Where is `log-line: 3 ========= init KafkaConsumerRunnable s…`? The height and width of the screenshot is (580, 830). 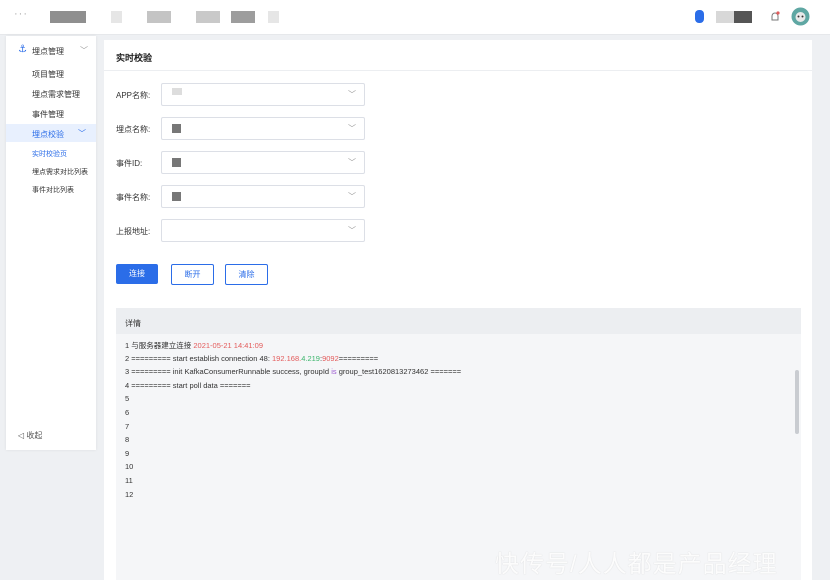 log-line: 3 ========= init KafkaConsumerRunnable s… is located at coordinates (293, 372).